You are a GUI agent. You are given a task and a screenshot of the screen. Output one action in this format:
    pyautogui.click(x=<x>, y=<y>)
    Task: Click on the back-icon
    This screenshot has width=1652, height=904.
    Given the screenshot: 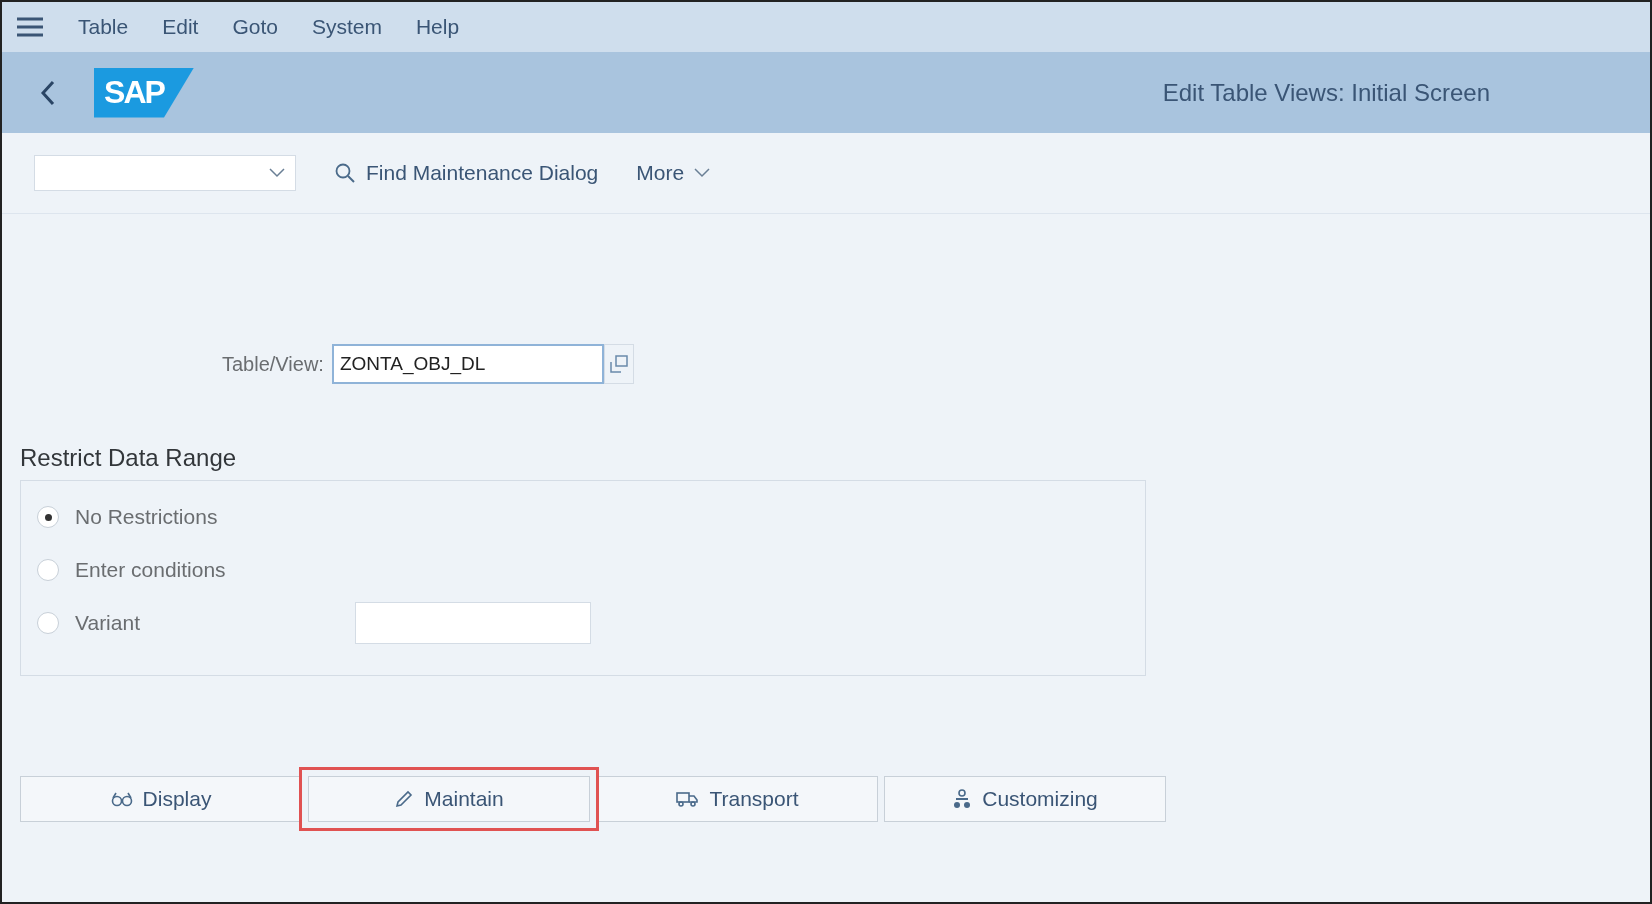 What is the action you would take?
    pyautogui.click(x=48, y=92)
    